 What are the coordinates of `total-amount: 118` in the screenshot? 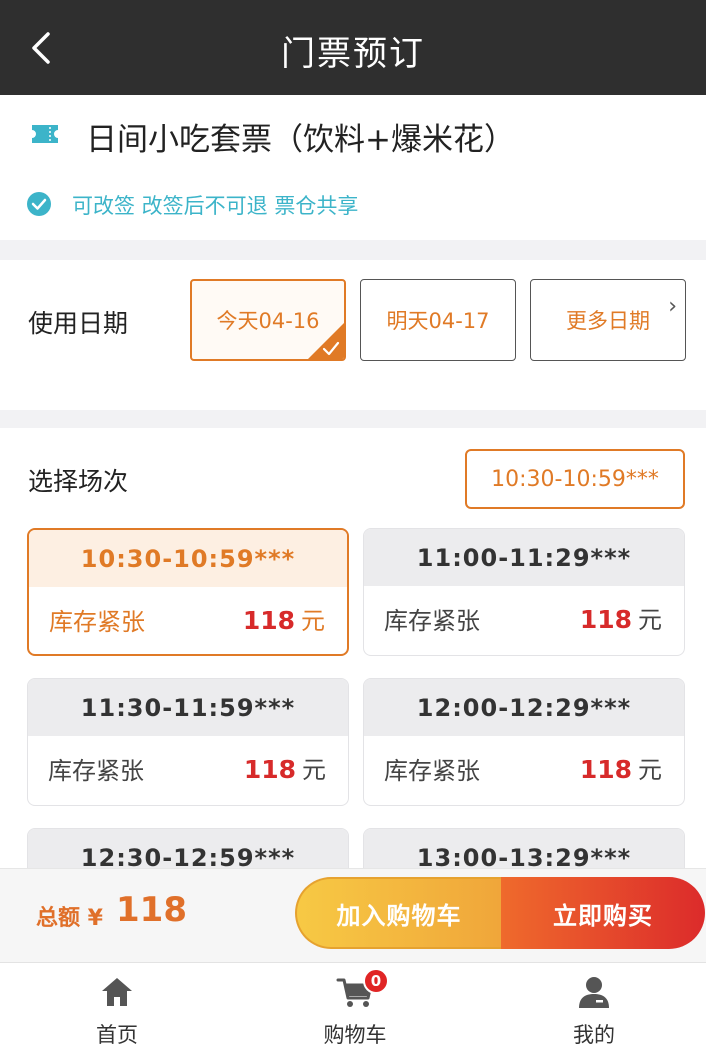 It's located at (151, 910).